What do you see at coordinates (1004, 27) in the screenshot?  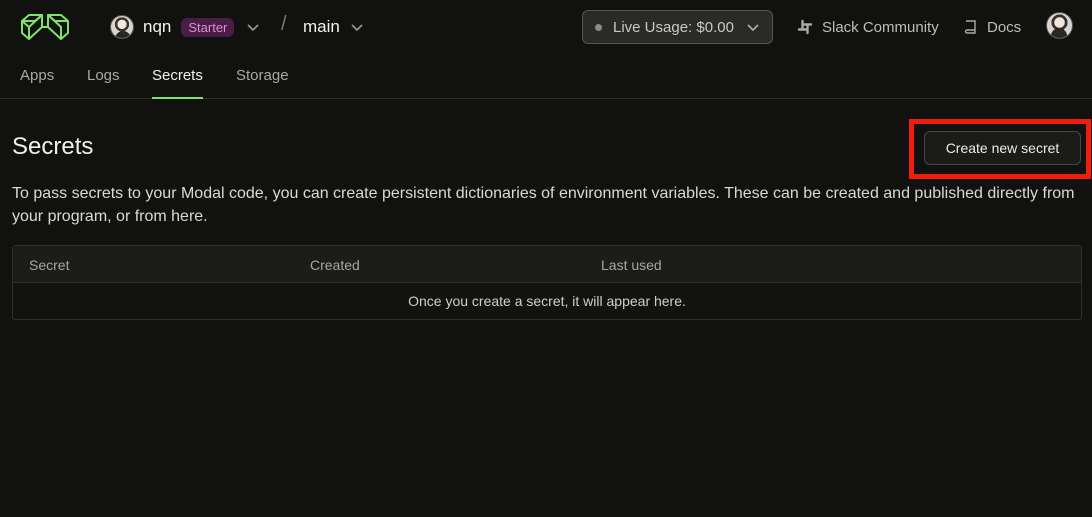 I see `docs-label: Docs` at bounding box center [1004, 27].